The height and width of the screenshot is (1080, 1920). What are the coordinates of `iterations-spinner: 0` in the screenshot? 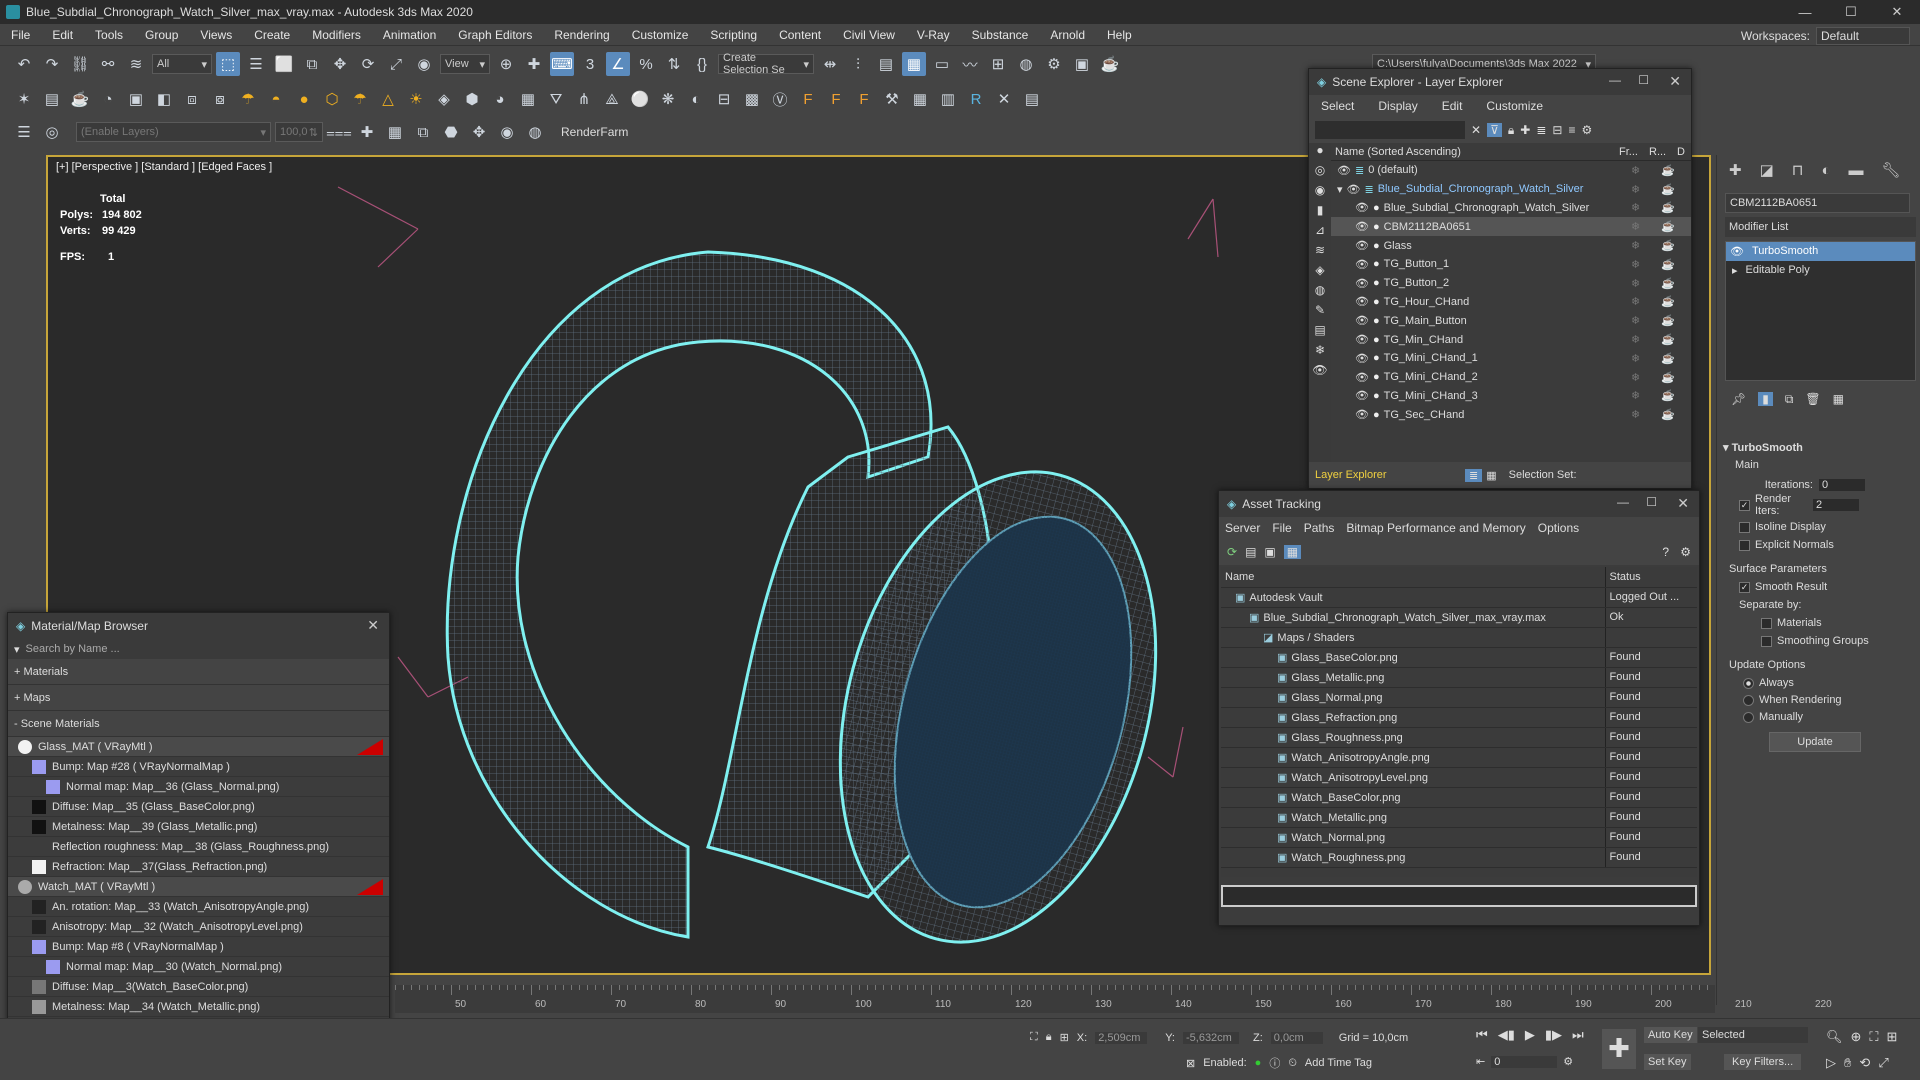 It's located at (1842, 485).